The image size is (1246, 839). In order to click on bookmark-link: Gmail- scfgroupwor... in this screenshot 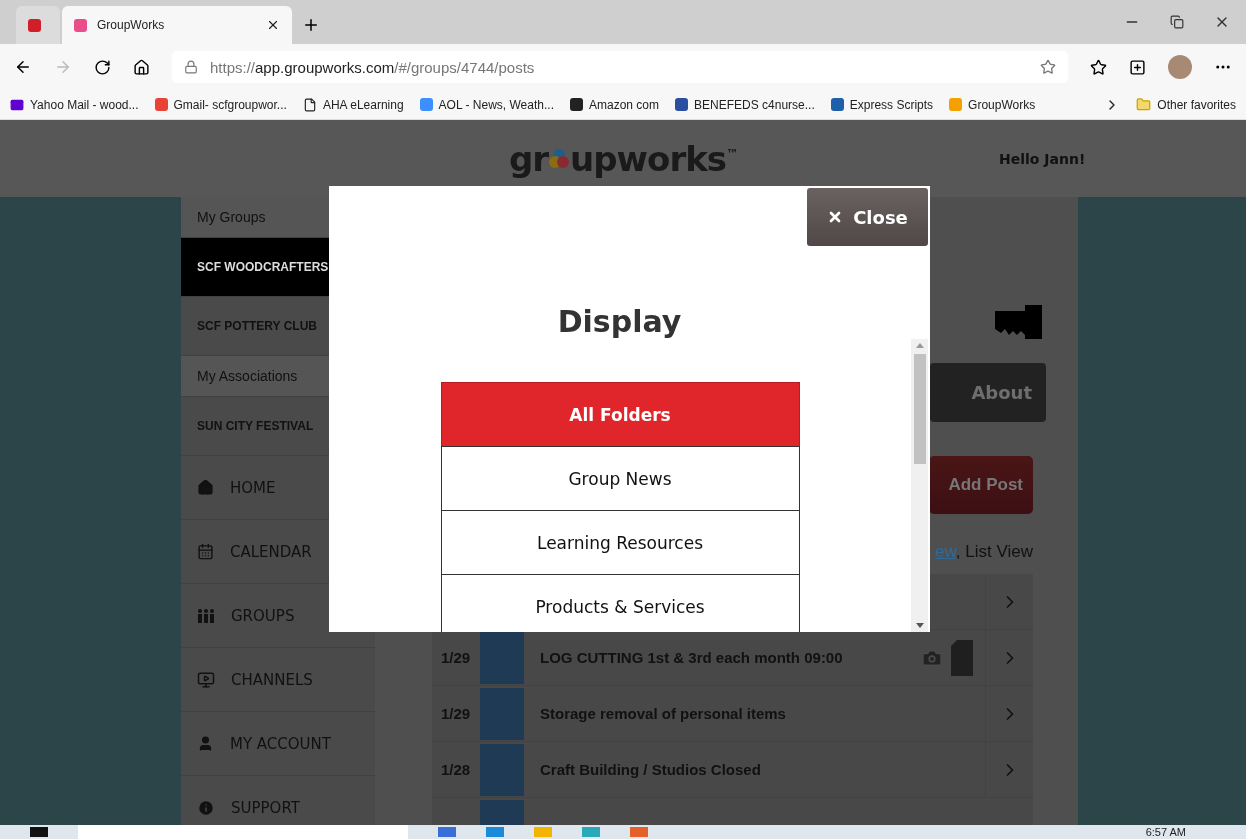, I will do `click(220, 104)`.